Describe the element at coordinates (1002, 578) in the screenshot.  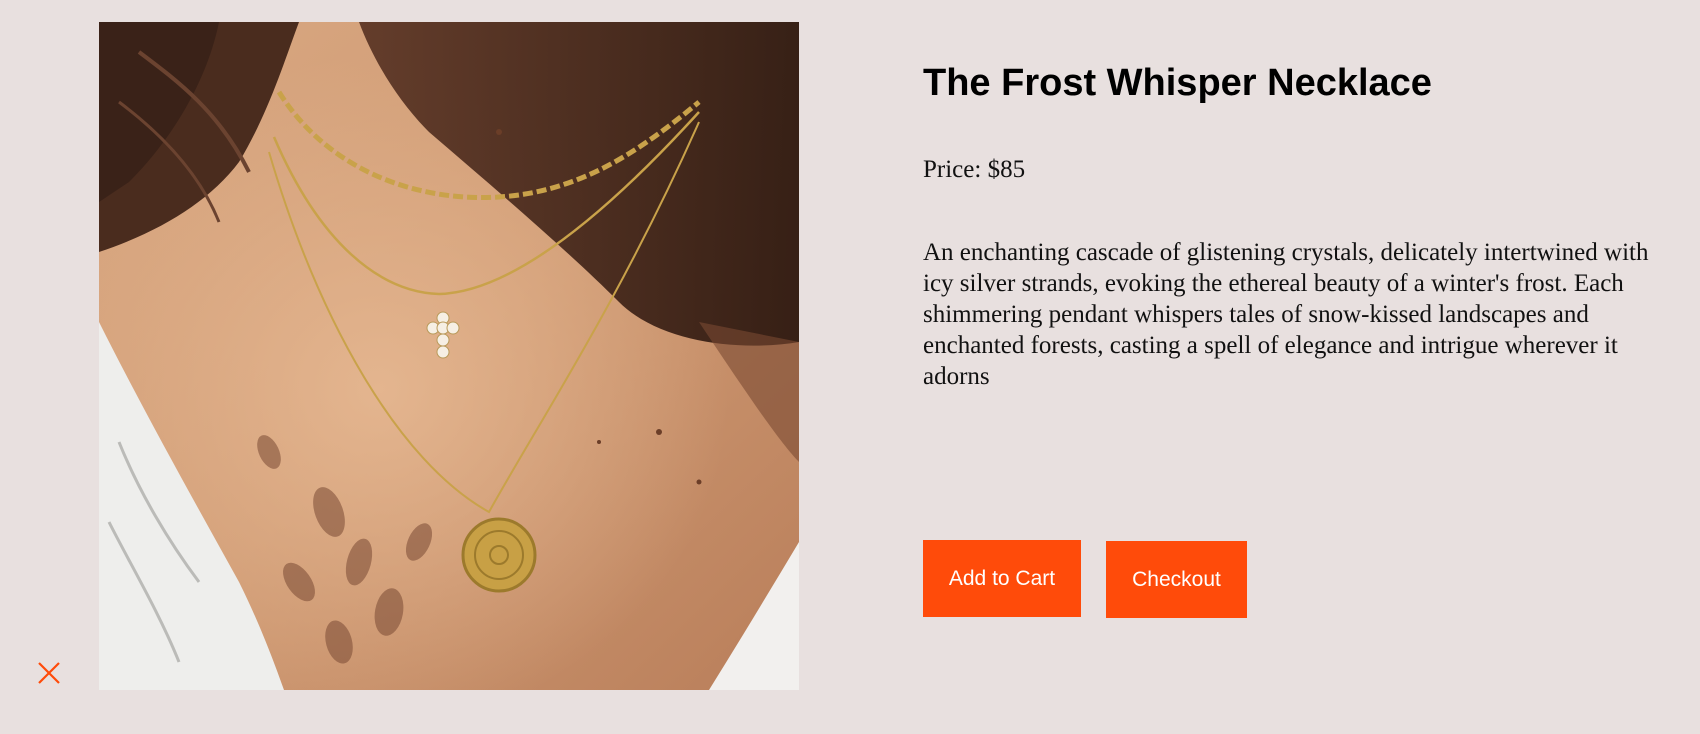
I see `add-to-cart-button: Add to Cart` at that location.